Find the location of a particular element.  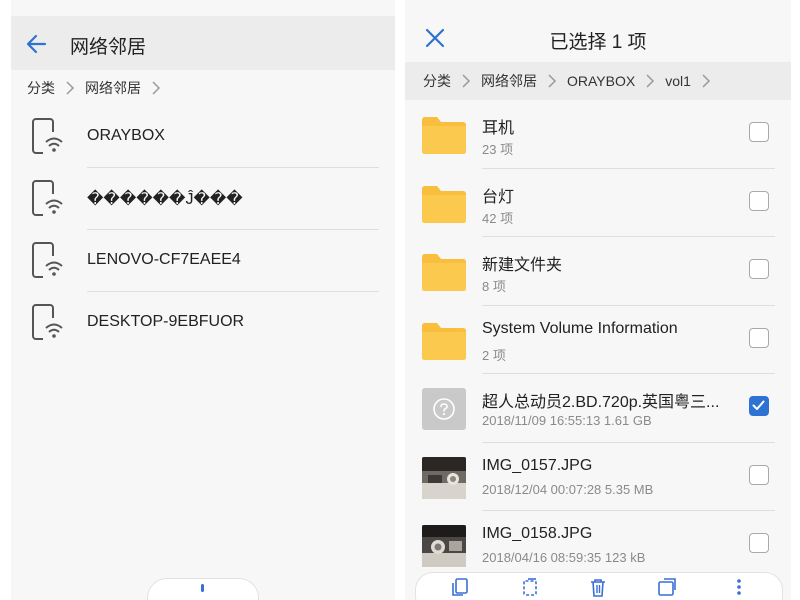

file-name: IMG_0158.JPG is located at coordinates (537, 533).